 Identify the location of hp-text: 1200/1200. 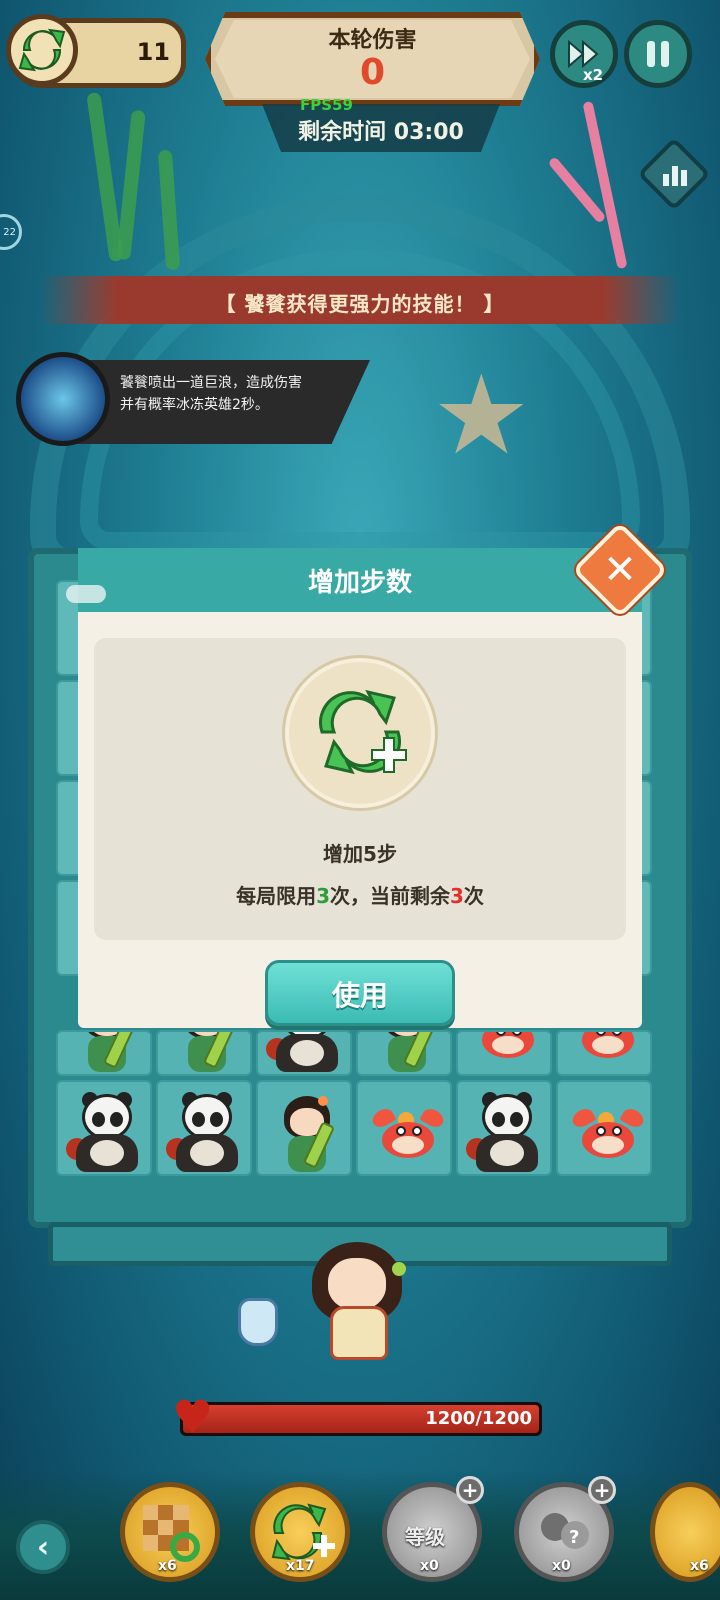
(478, 1418).